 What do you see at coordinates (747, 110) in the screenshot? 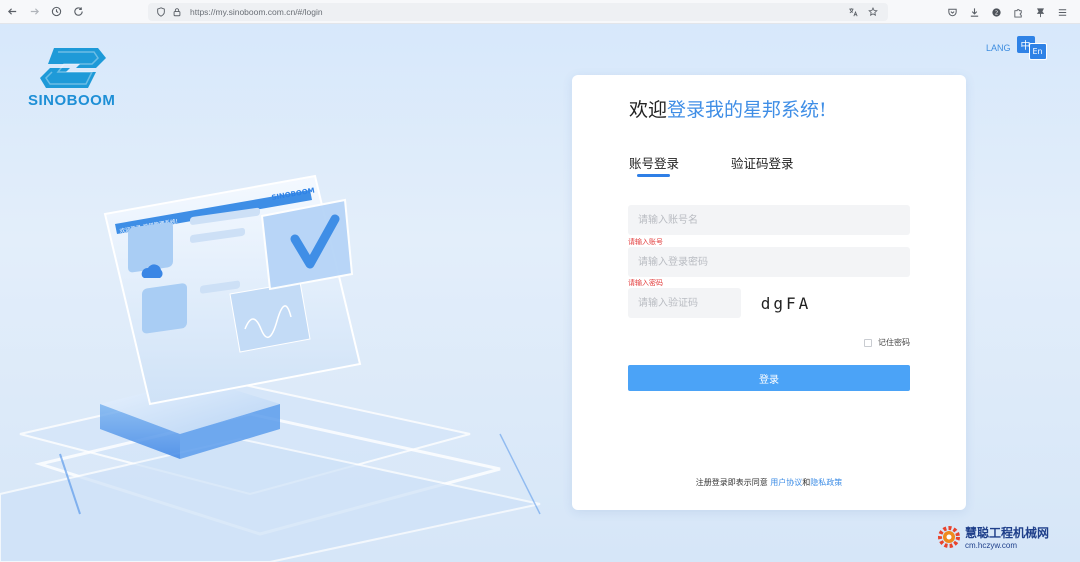
I see `welcome-highlight: 登录我的星邦系统!` at bounding box center [747, 110].